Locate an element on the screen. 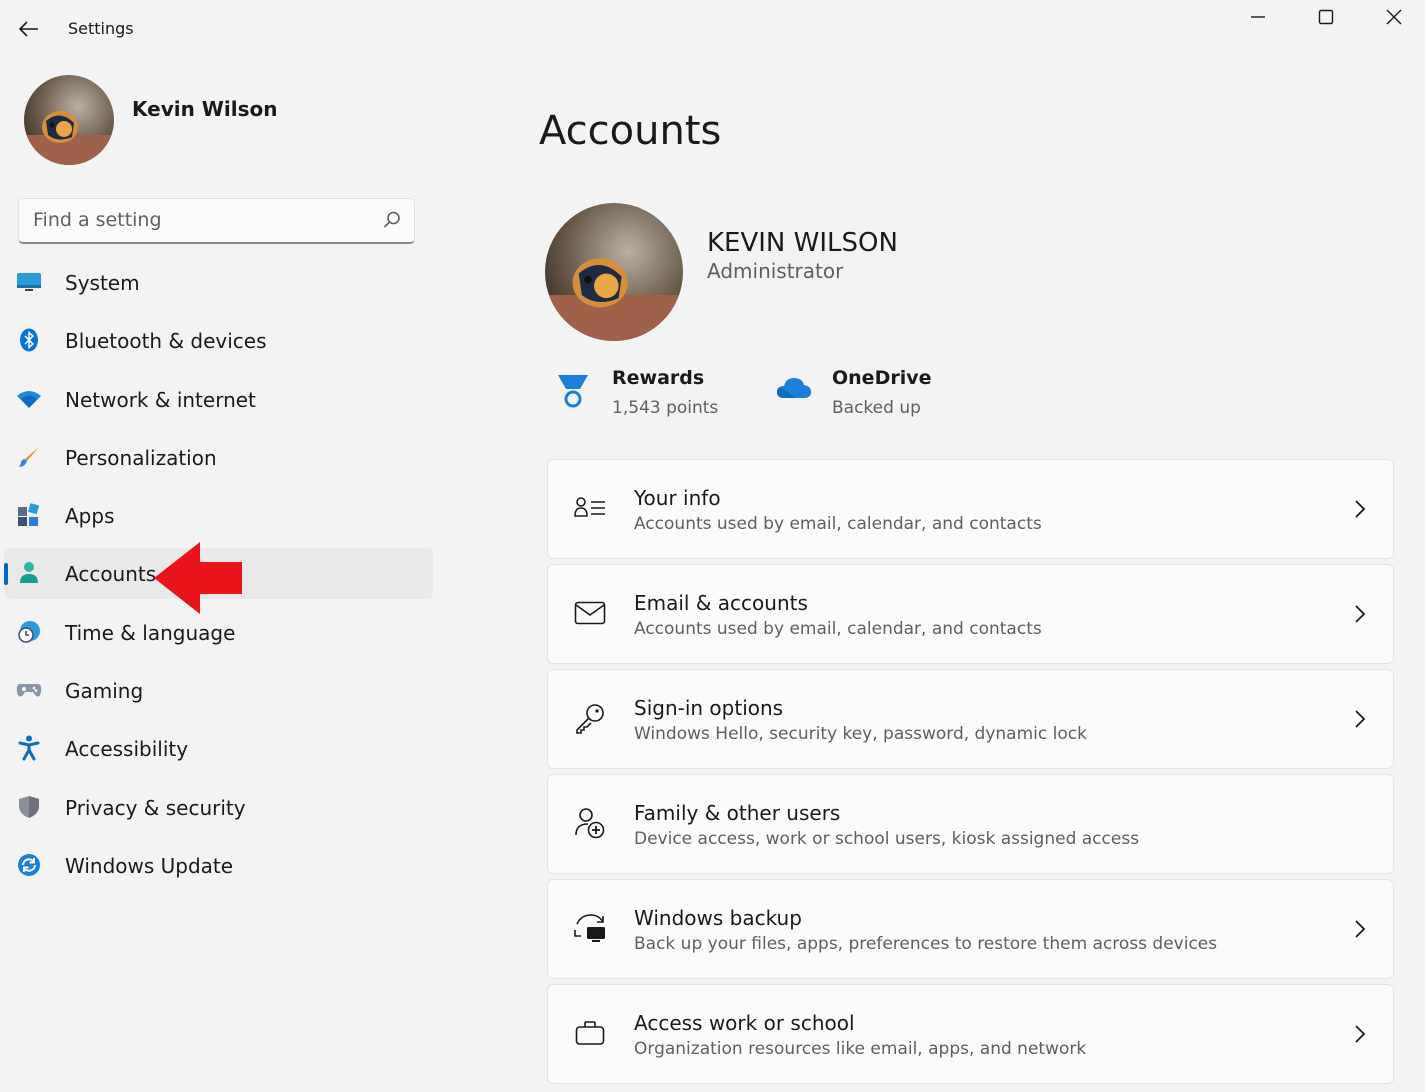 This screenshot has height=1092, width=1425. maximize-button is located at coordinates (1326, 17).